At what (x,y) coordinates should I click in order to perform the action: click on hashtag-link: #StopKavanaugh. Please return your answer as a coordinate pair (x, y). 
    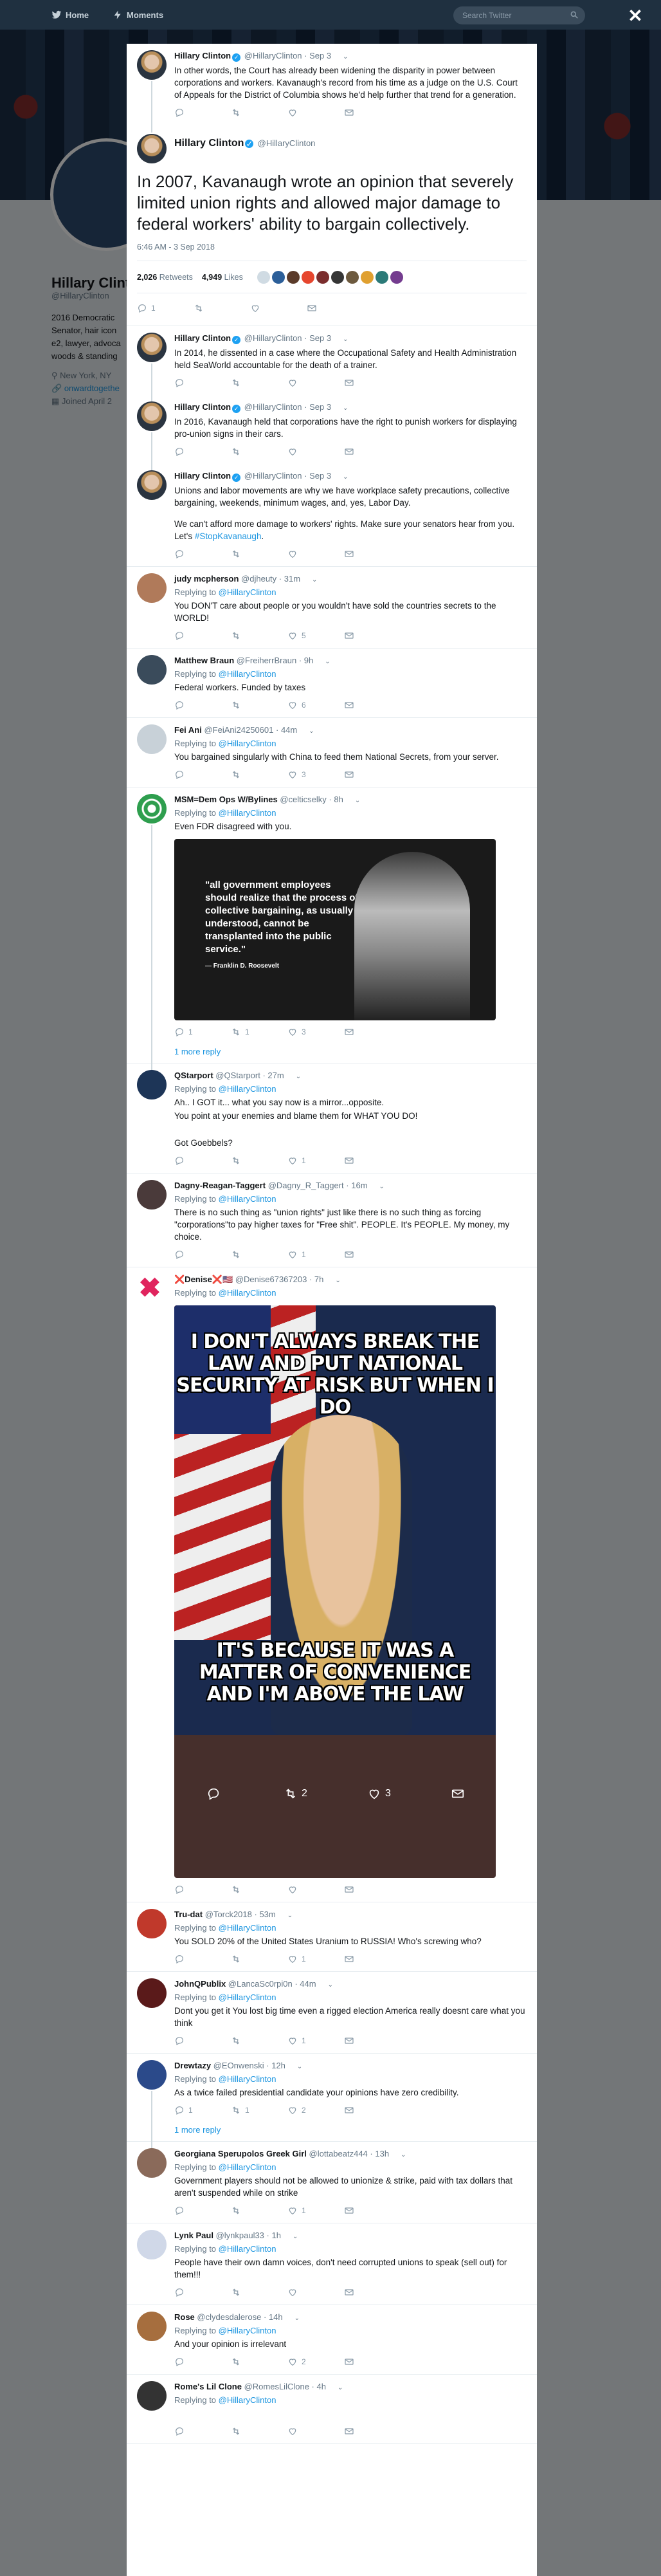
    Looking at the image, I should click on (229, 536).